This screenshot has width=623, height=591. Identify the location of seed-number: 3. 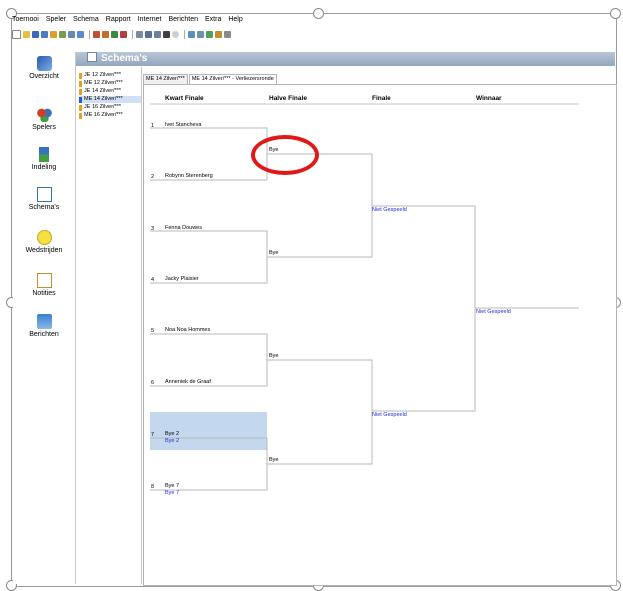
(153, 229).